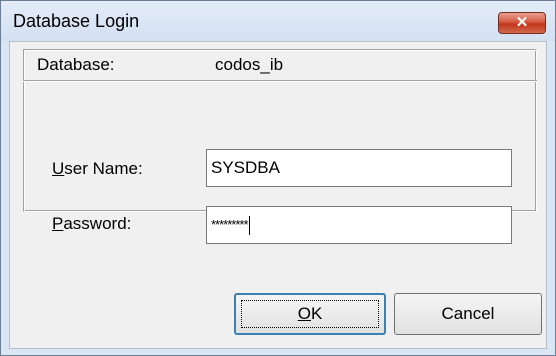 Image resolution: width=556 pixels, height=356 pixels. I want to click on database-value: codos_ib, so click(249, 64).